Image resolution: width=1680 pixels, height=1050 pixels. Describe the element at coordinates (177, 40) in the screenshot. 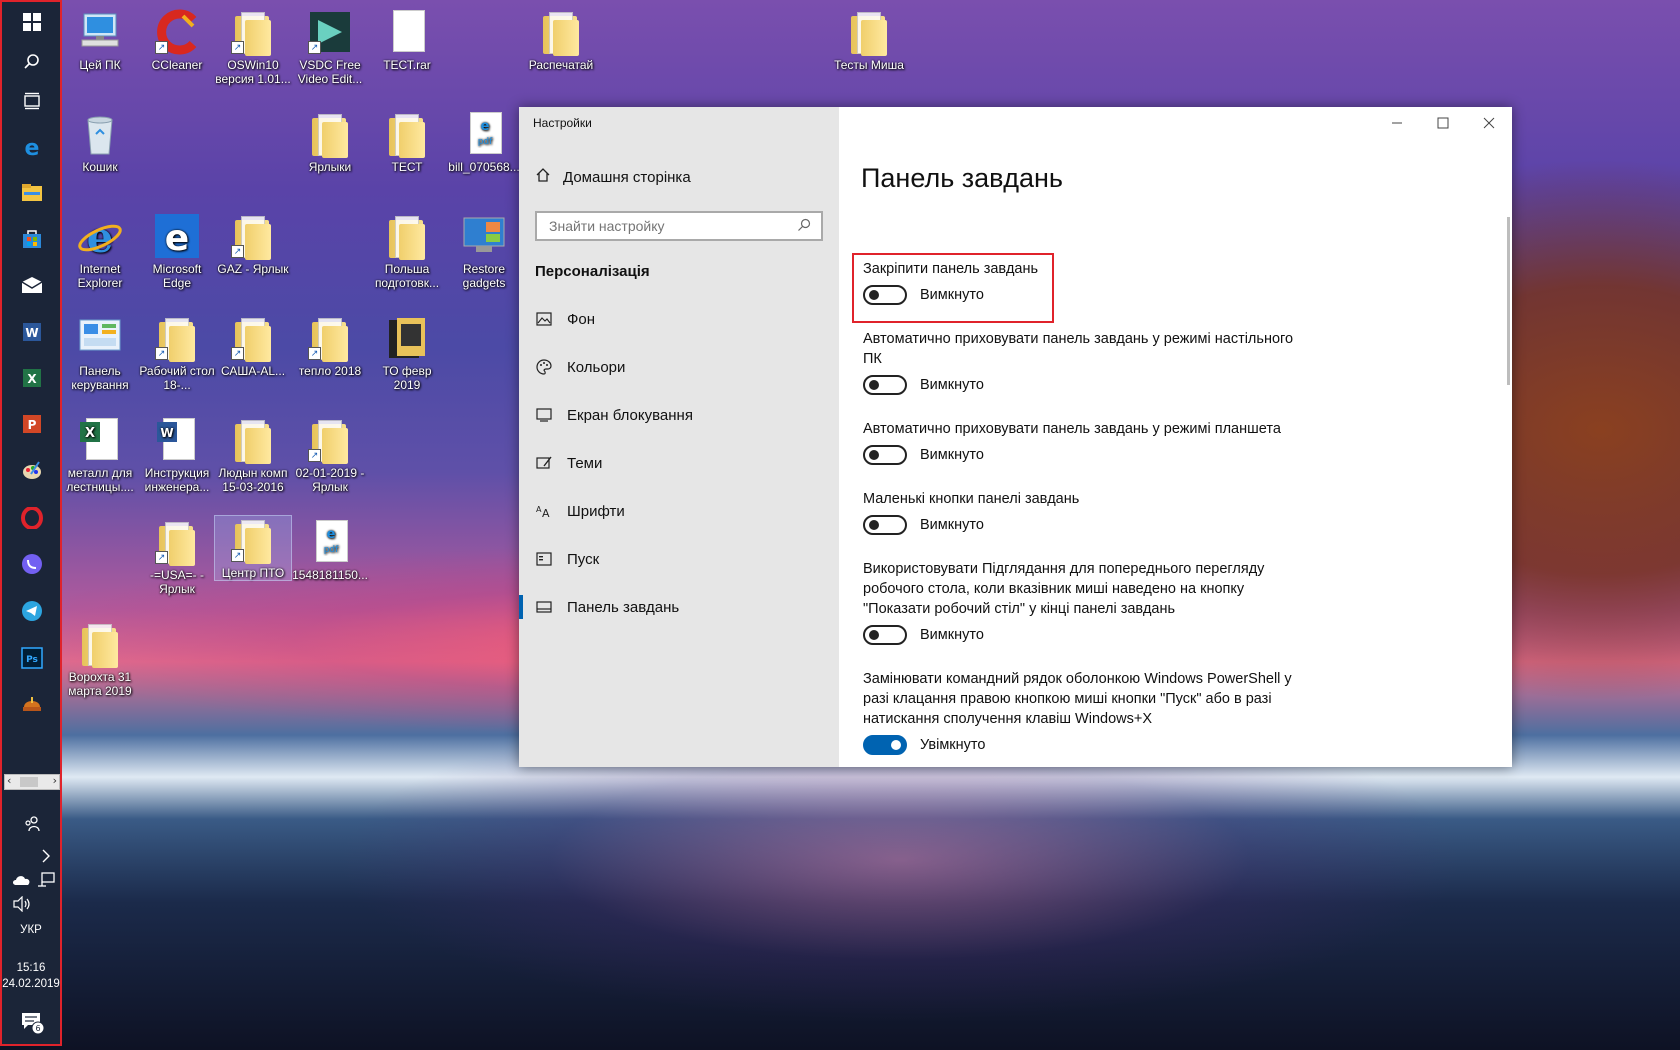

I see `desktop-icon-ccleaner: ↗ CCleaner` at that location.